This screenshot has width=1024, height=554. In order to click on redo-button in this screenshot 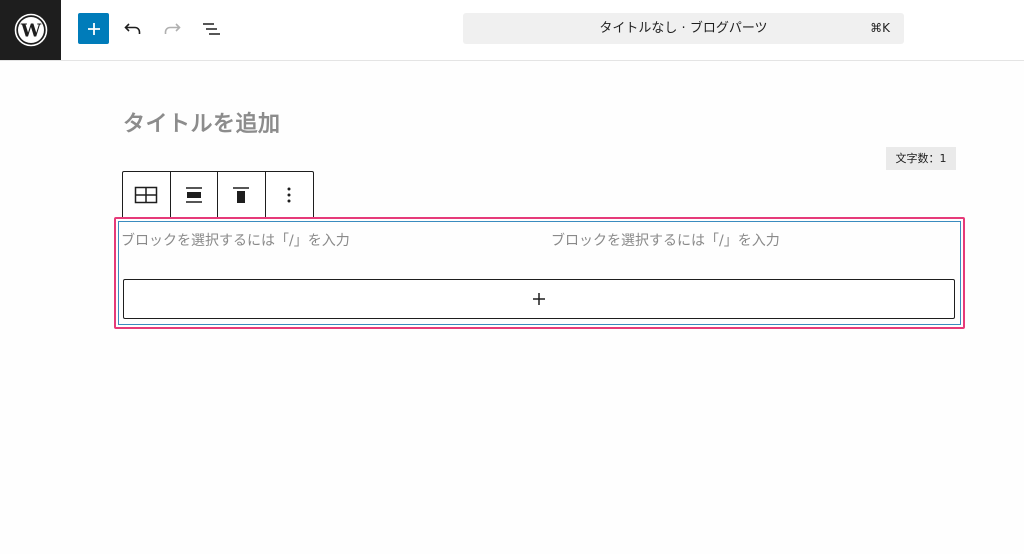, I will do `click(171, 28)`.